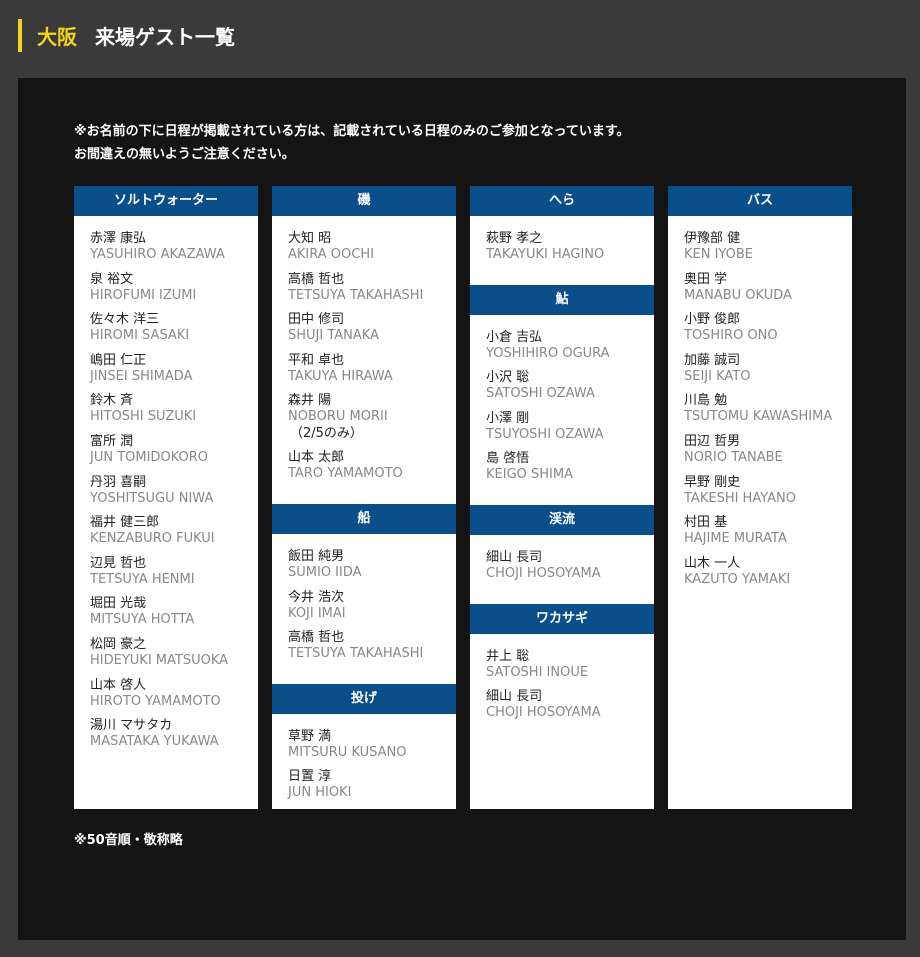 This screenshot has height=957, width=920. Describe the element at coordinates (152, 498) in the screenshot. I see `guest-name-en: YOSHITSUGU NIWA` at that location.